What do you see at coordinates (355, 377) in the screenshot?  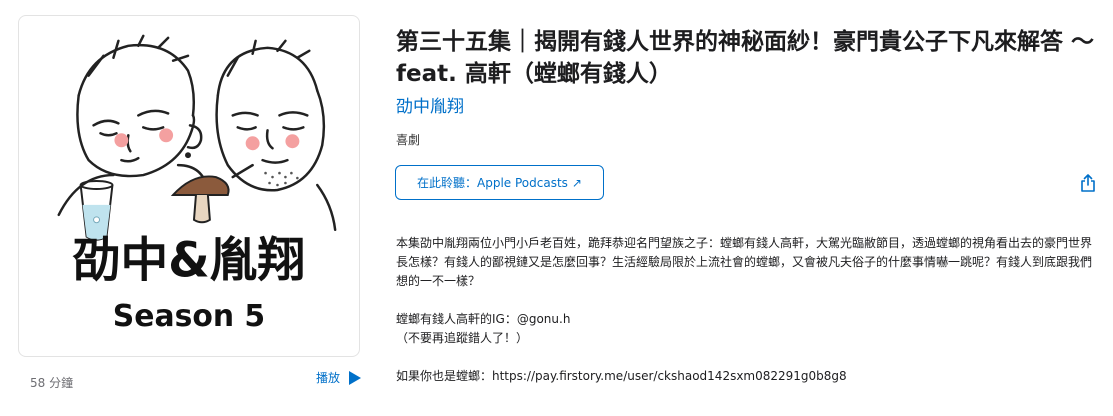 I see `play-icon` at bounding box center [355, 377].